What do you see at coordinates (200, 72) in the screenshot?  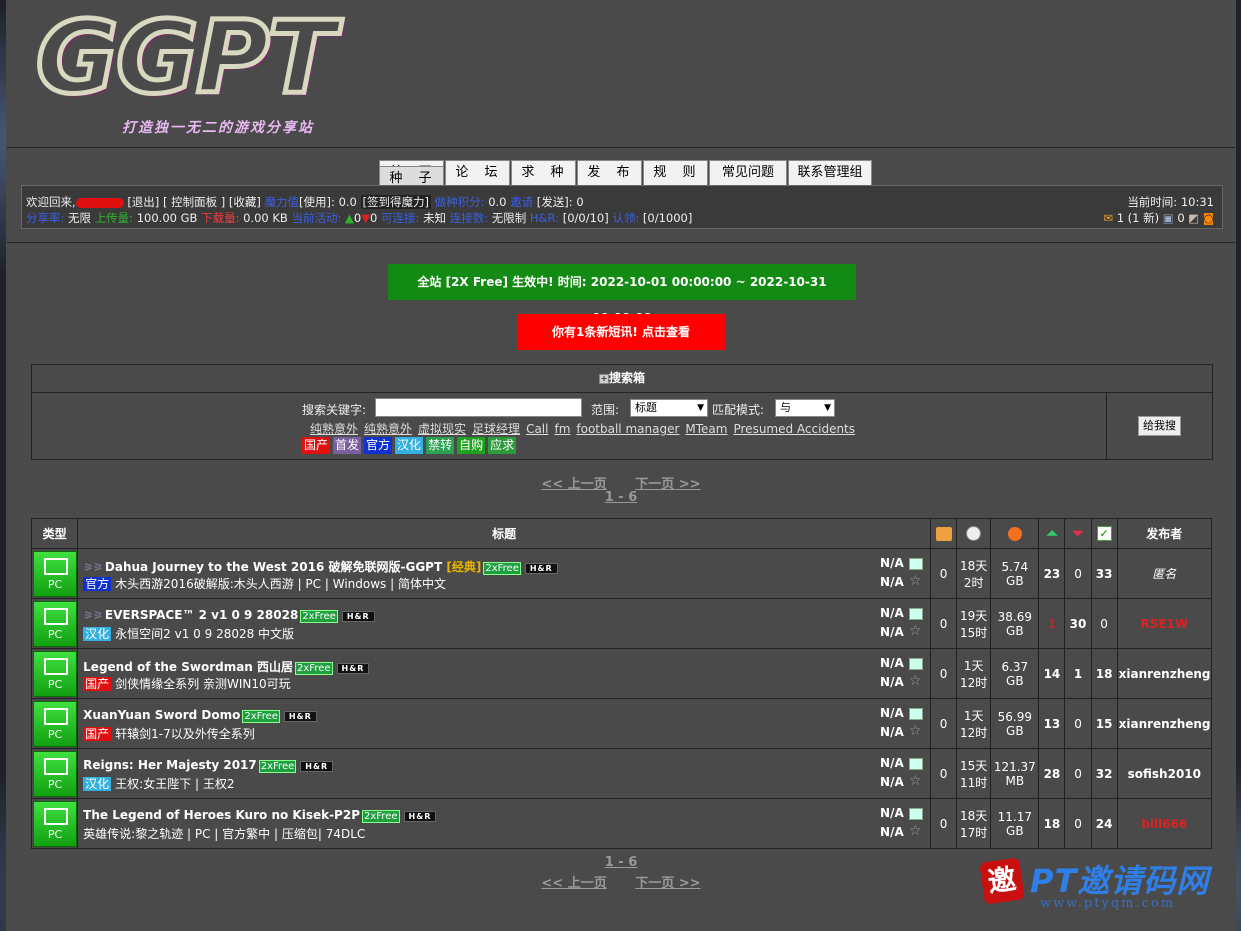 I see `site-logo: GGPT 打造独一无二的游戏分享站` at bounding box center [200, 72].